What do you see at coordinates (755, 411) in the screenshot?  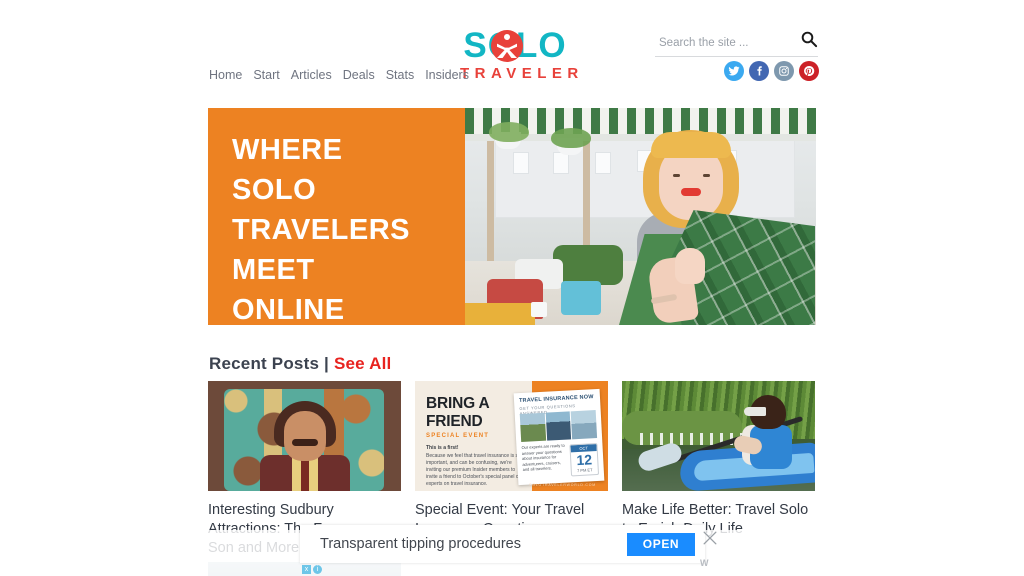 I see `kayak-paddler-cap` at bounding box center [755, 411].